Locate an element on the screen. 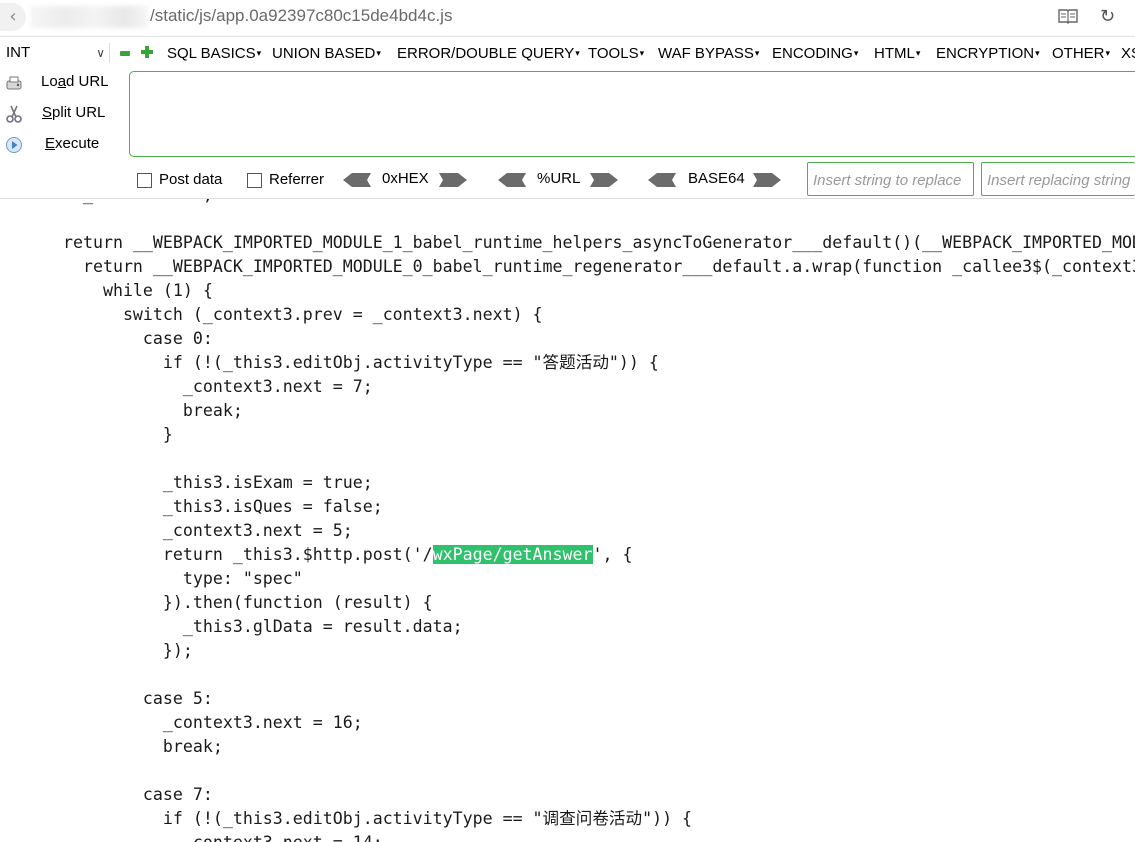 The width and height of the screenshot is (1135, 842). menu-tools: TOOLS▾ is located at coordinates (616, 53).